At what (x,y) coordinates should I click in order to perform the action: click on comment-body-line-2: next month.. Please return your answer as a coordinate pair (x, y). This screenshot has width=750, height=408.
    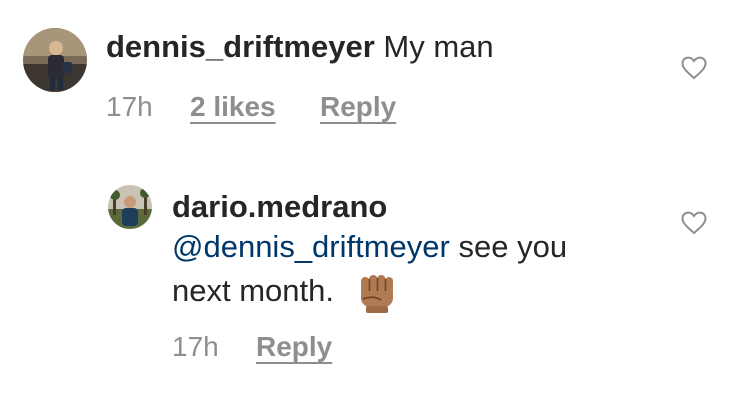
    Looking at the image, I should click on (253, 290).